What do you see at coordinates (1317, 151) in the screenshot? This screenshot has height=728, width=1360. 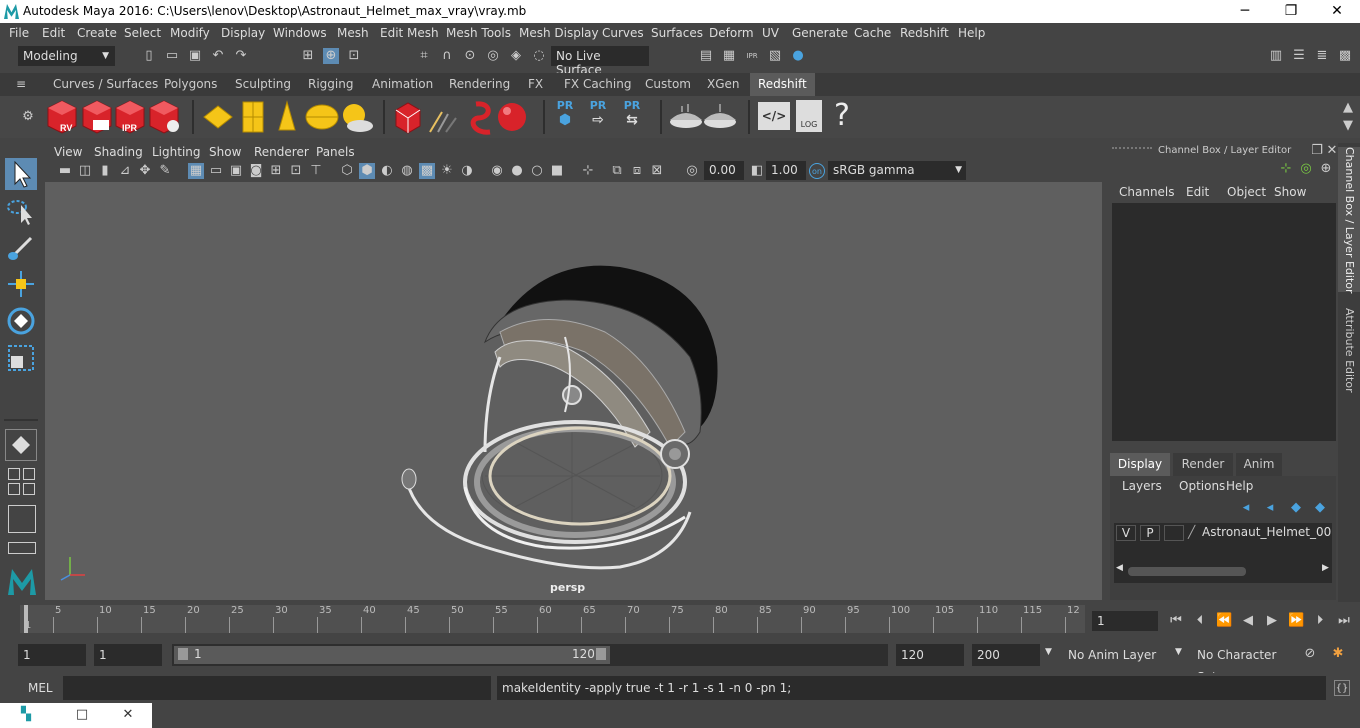 I see `float-panel-icon: ❐` at bounding box center [1317, 151].